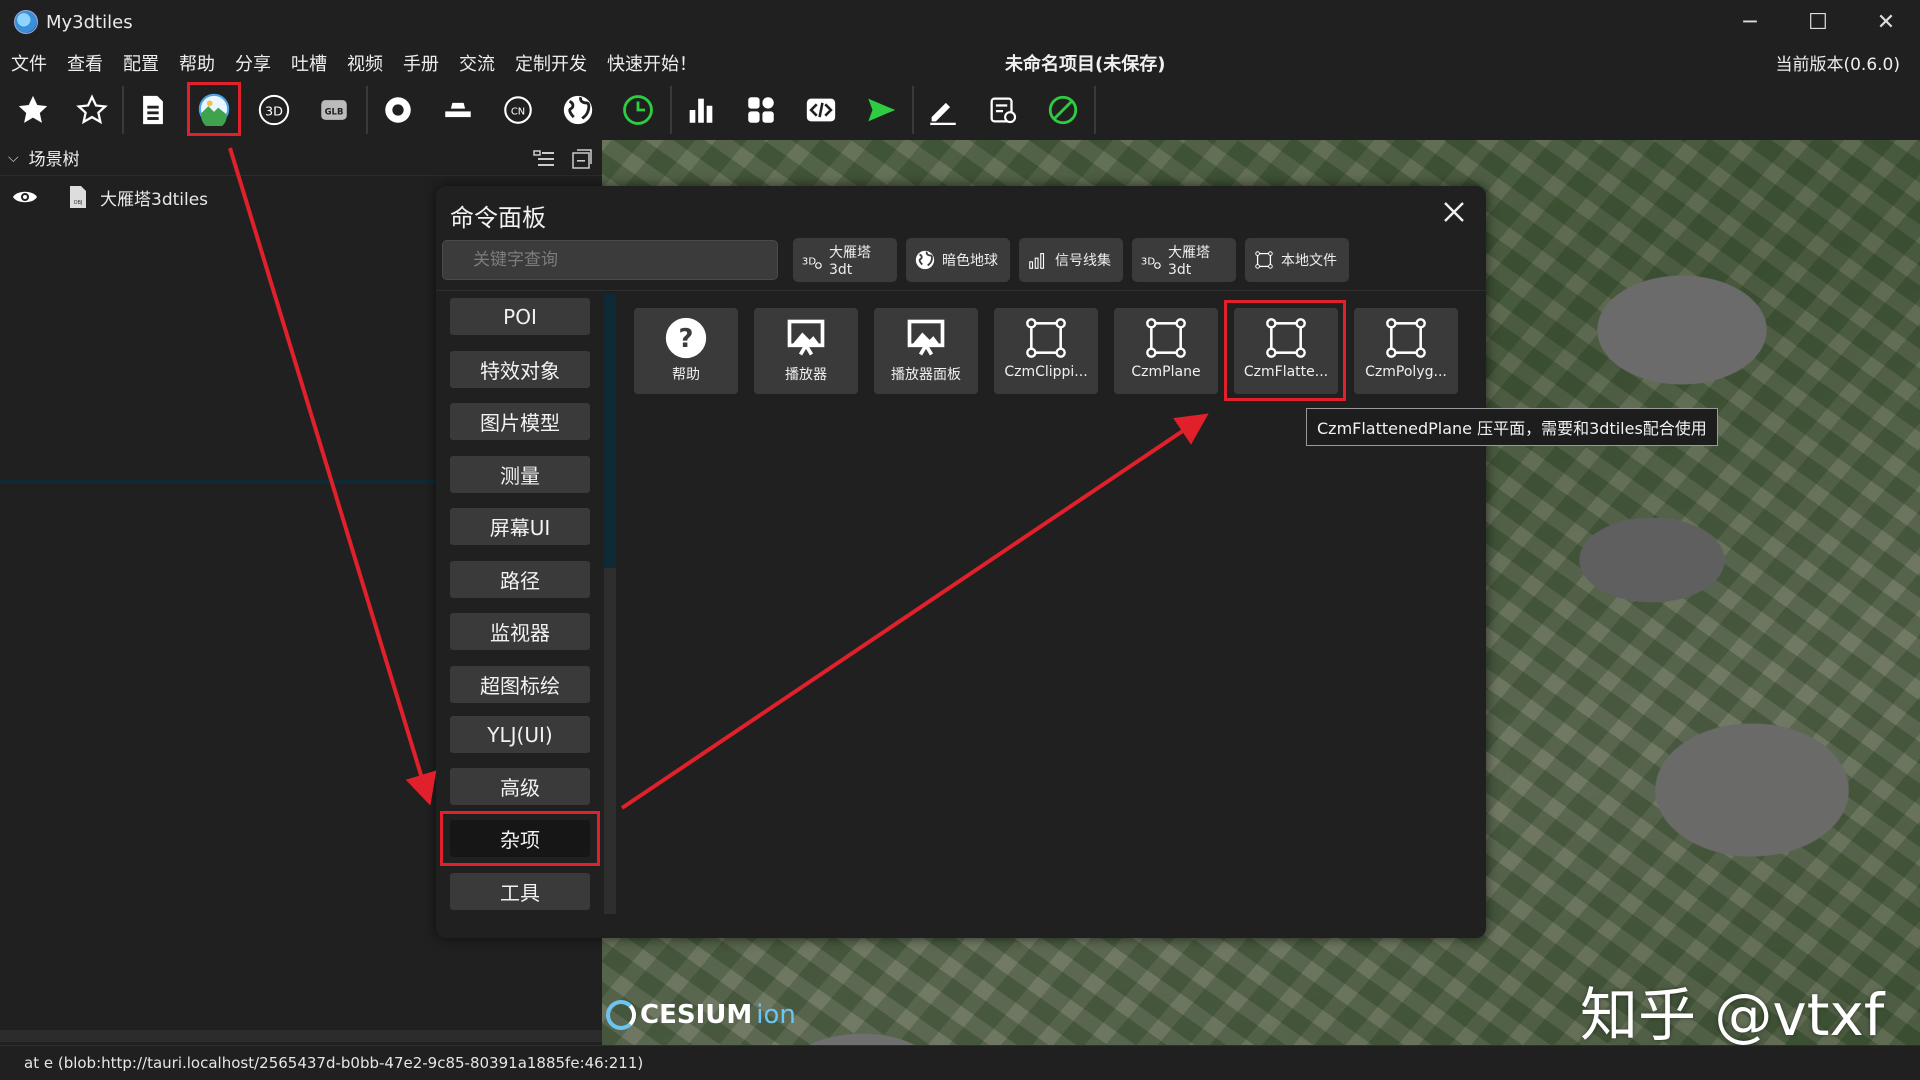 The height and width of the screenshot is (1080, 1920). I want to click on command-player-panel: 播放器面板, so click(926, 351).